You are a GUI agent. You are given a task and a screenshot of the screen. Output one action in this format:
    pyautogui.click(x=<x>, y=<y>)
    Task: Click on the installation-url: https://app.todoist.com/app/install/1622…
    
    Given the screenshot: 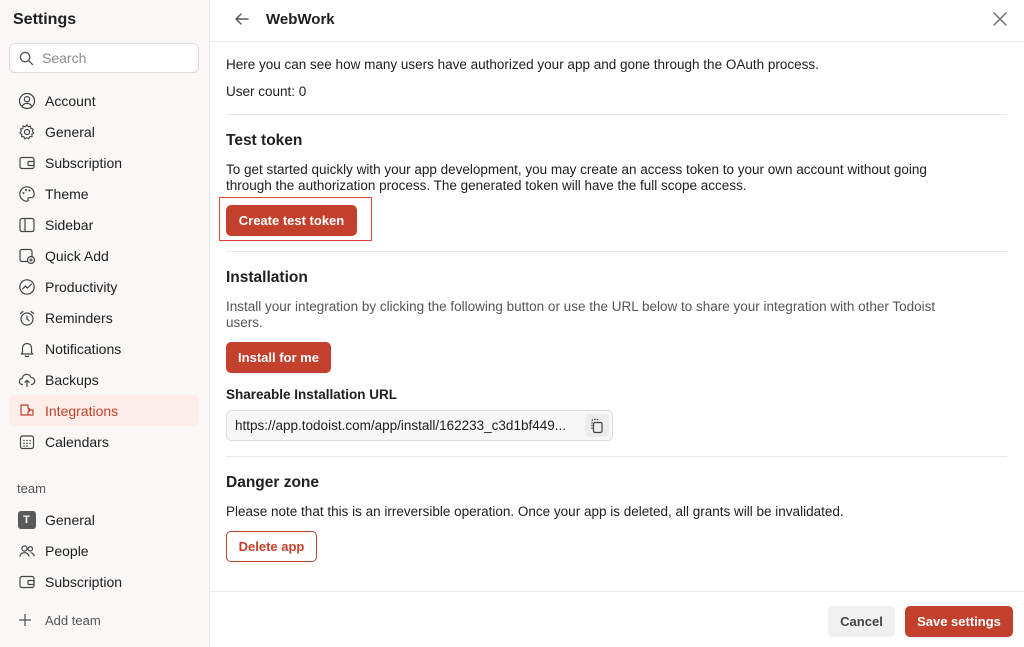 What is the action you would take?
    pyautogui.click(x=402, y=425)
    